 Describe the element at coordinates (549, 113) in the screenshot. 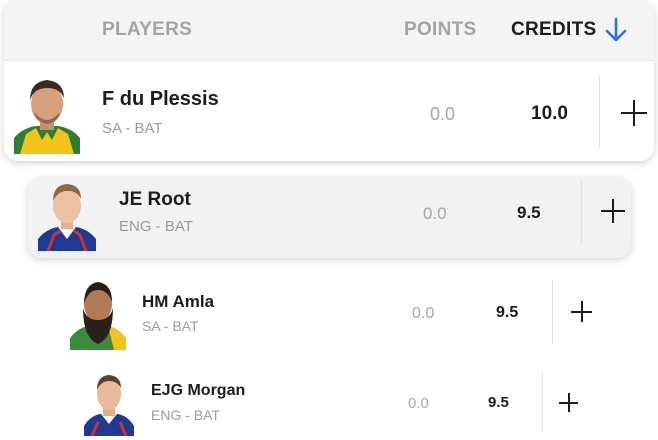

I see `player-credits: 10.0` at that location.